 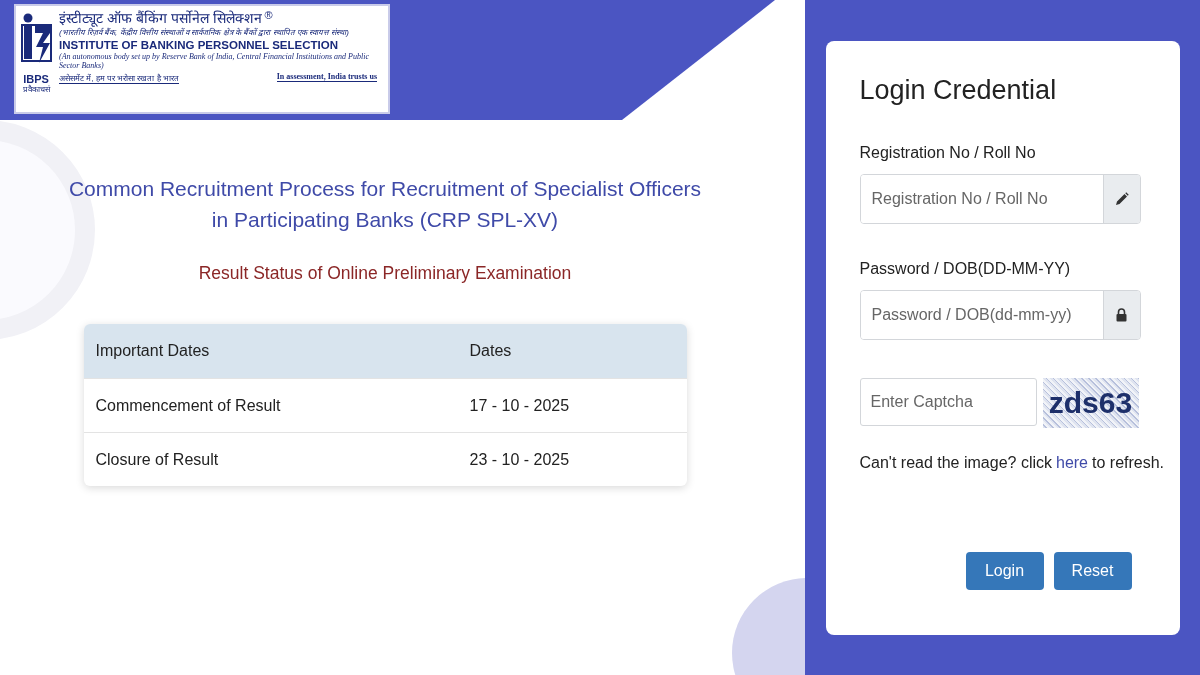 I want to click on logo-hindi-subtitle: (भारतीय रिज़र्व बैंक, केंद्रीय वित्तीय संस्थाओं व सार्वजनिक क्षेत्र के बैंकों द्वारा स्थापित एक स्वायत्त संस्था), so click(x=204, y=32).